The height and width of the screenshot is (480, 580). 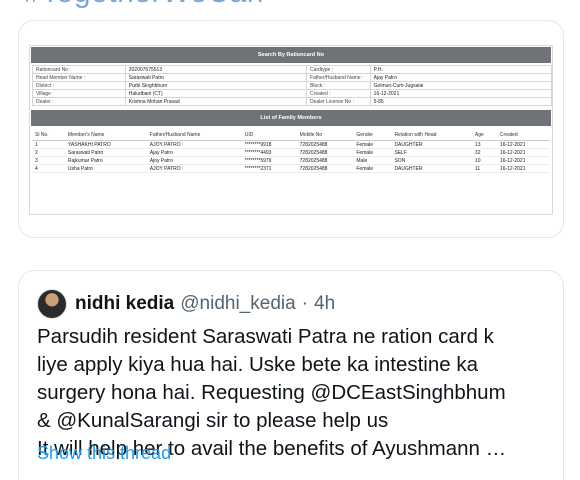 What do you see at coordinates (484, 144) in the screenshot?
I see `member-age-cell: 13` at bounding box center [484, 144].